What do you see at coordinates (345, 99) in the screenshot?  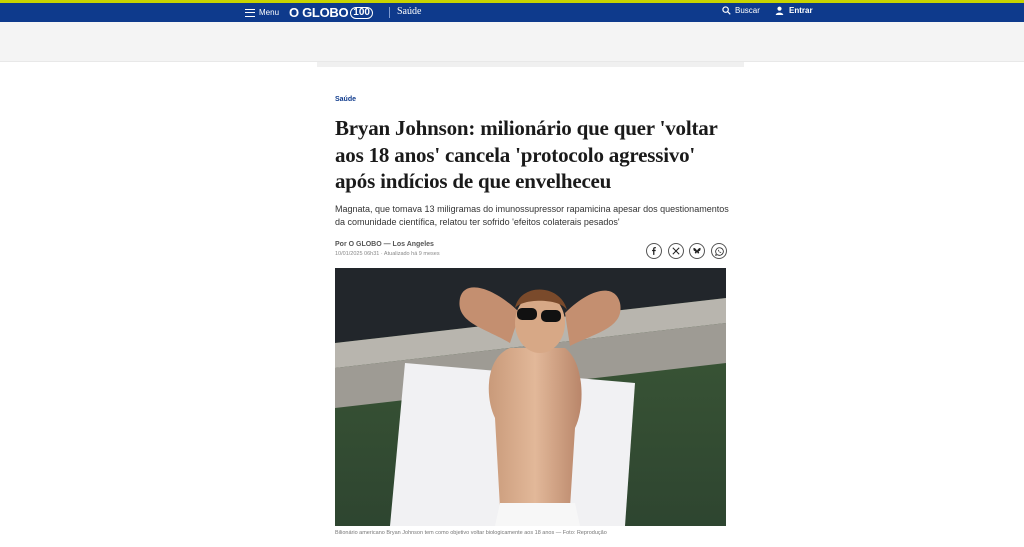 I see `article-kicker: Saúde` at bounding box center [345, 99].